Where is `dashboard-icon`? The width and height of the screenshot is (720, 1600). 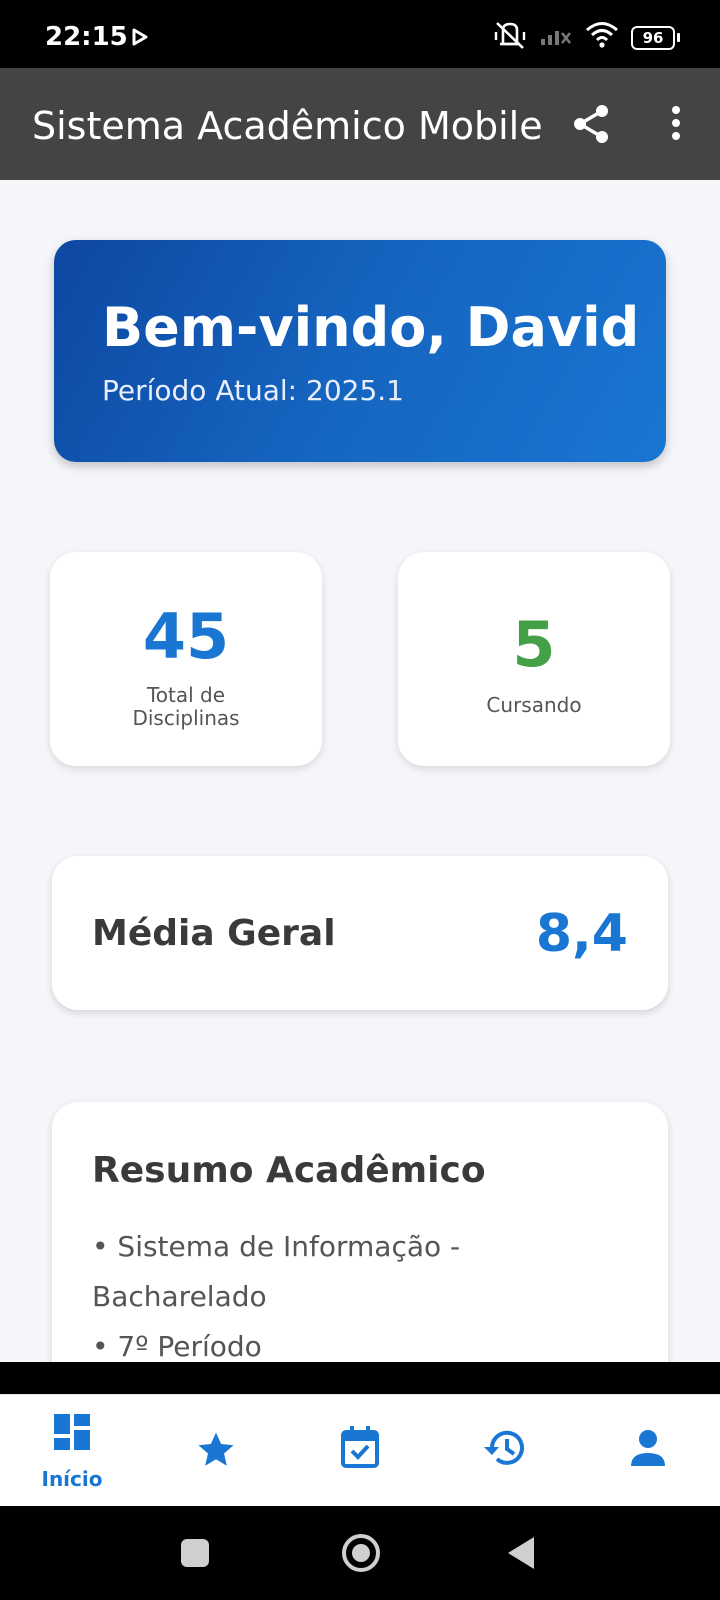
dashboard-icon is located at coordinates (72, 1434).